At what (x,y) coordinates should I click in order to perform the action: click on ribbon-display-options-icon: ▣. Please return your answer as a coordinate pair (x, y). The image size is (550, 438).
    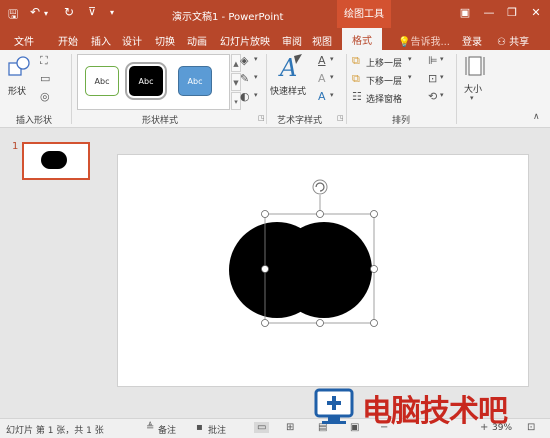
    Looking at the image, I should click on (465, 13).